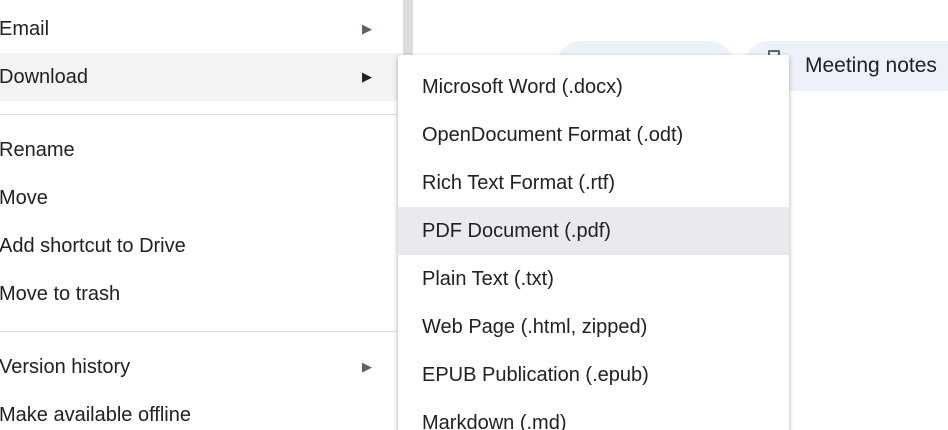  I want to click on download-odt: OpenDocument Format (.odt), so click(593, 135).